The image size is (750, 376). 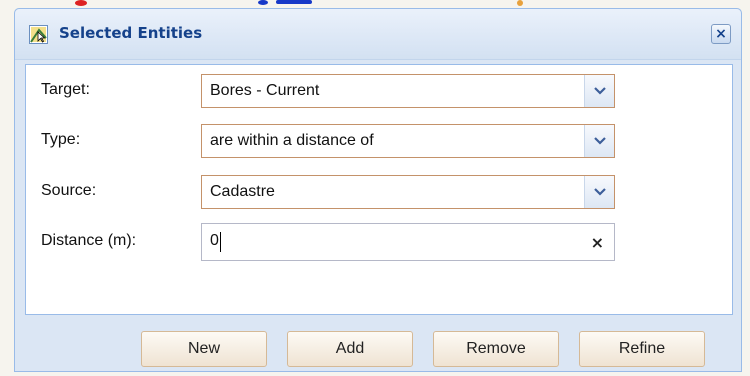 I want to click on map-feature-blue, so click(x=263, y=2).